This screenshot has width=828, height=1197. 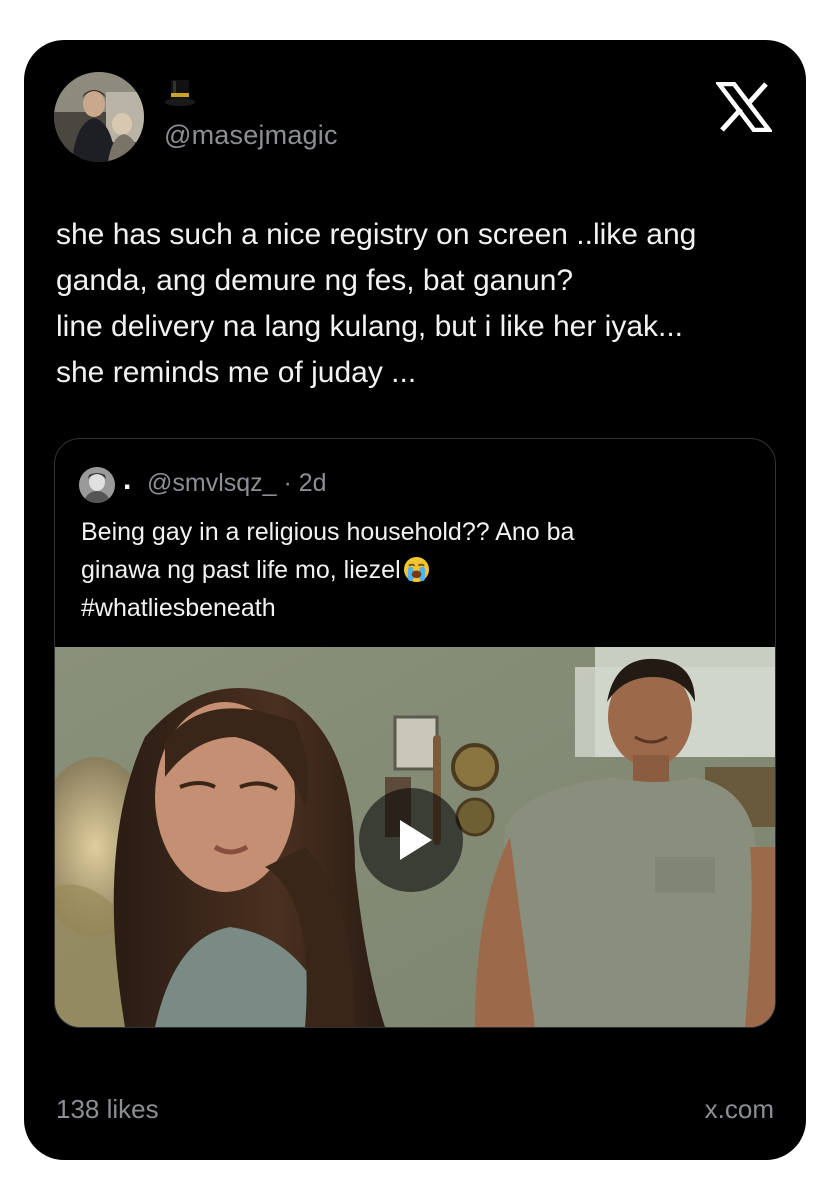 What do you see at coordinates (251, 135) in the screenshot?
I see `author-handle: @masejmagic` at bounding box center [251, 135].